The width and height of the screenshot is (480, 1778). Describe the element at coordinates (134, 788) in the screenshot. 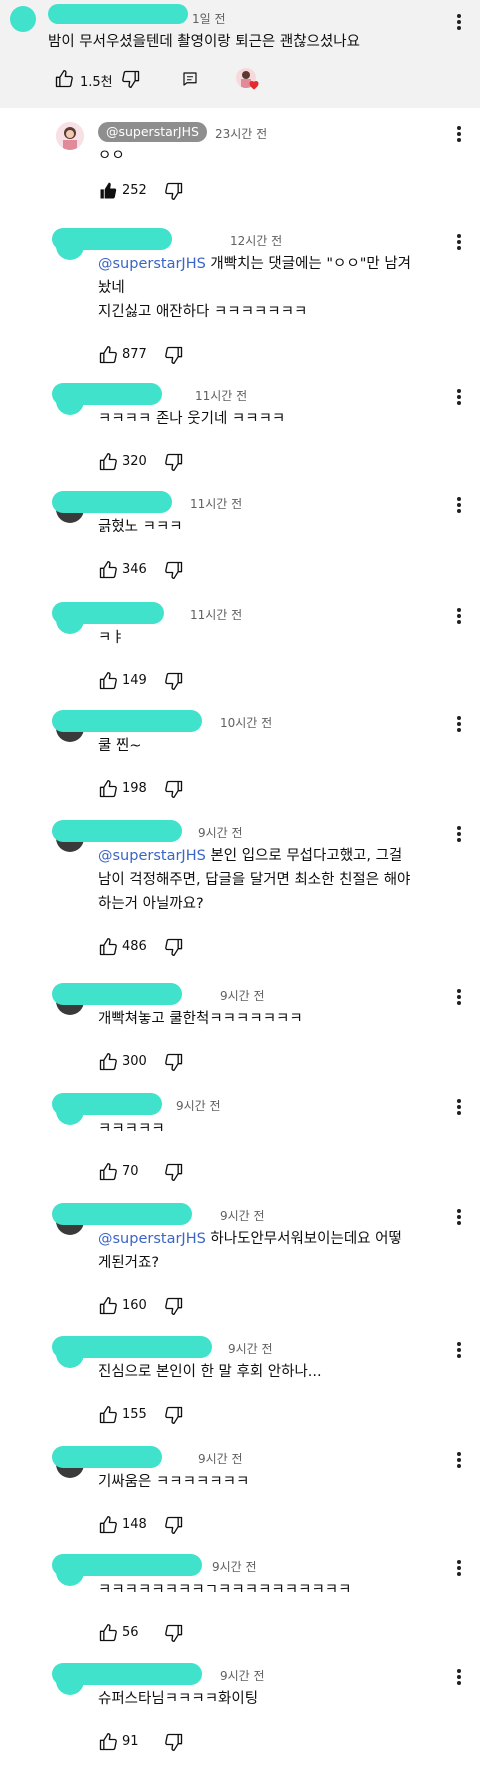

I see `like-count: 198` at that location.